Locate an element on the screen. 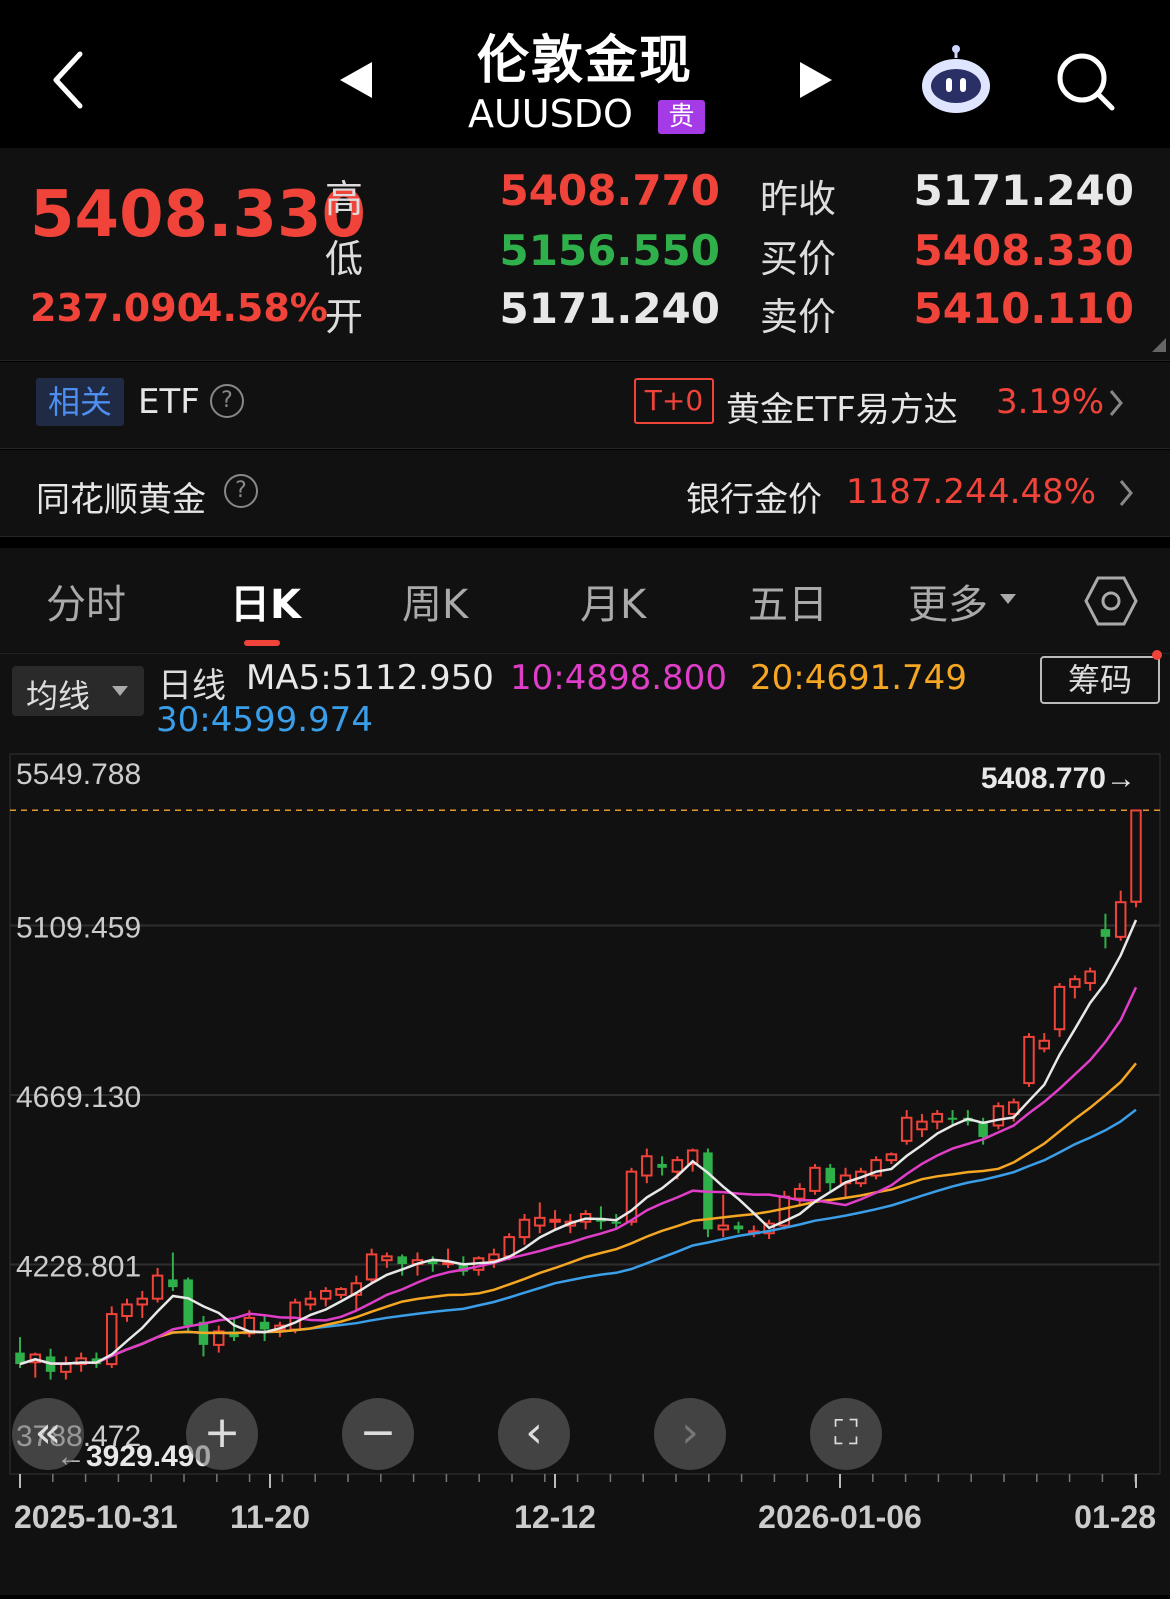 This screenshot has height=1599, width=1170. ma-select-label: 均线 is located at coordinates (58, 696).